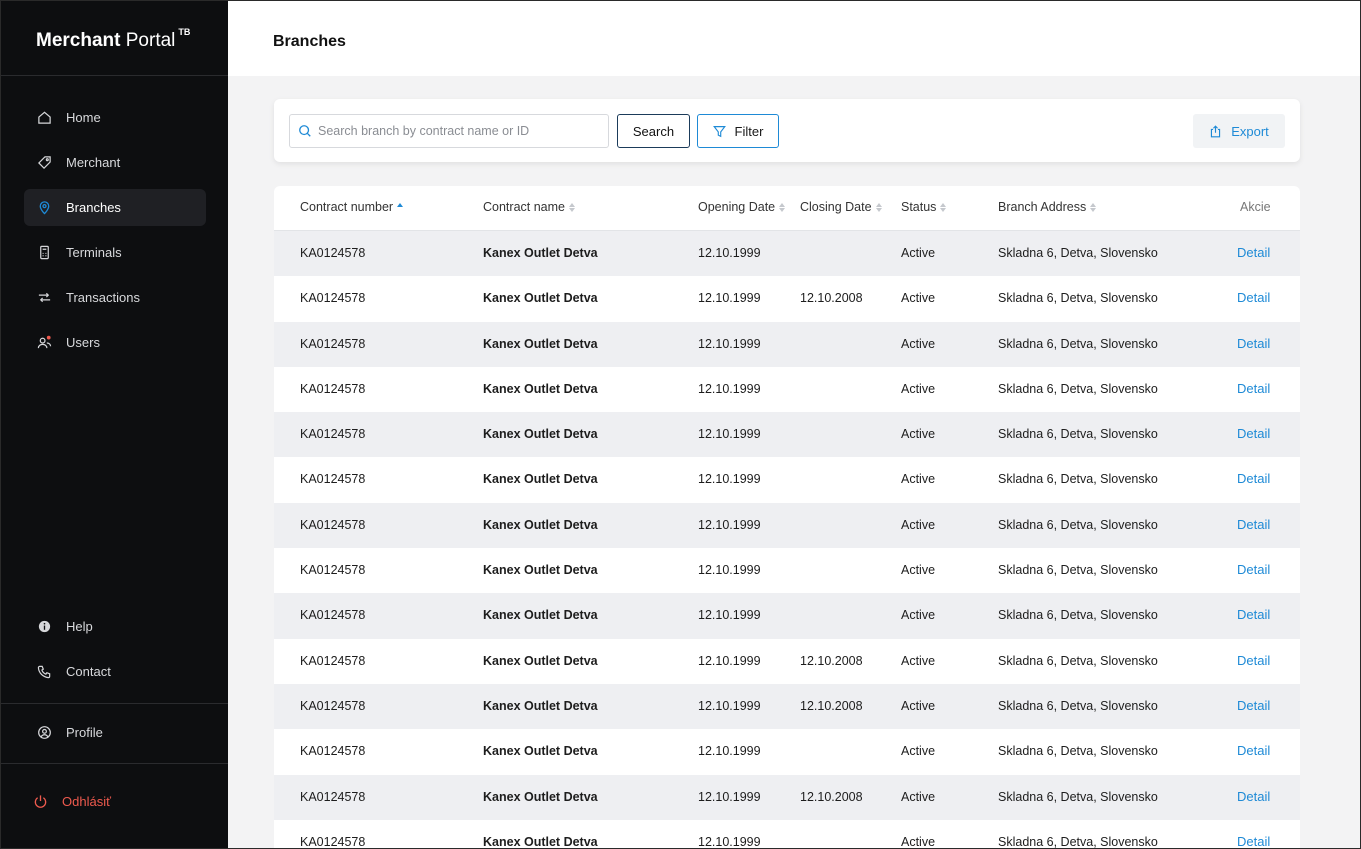  Describe the element at coordinates (841, 207) in the screenshot. I see `column-header-closing-date: Closing Date` at that location.